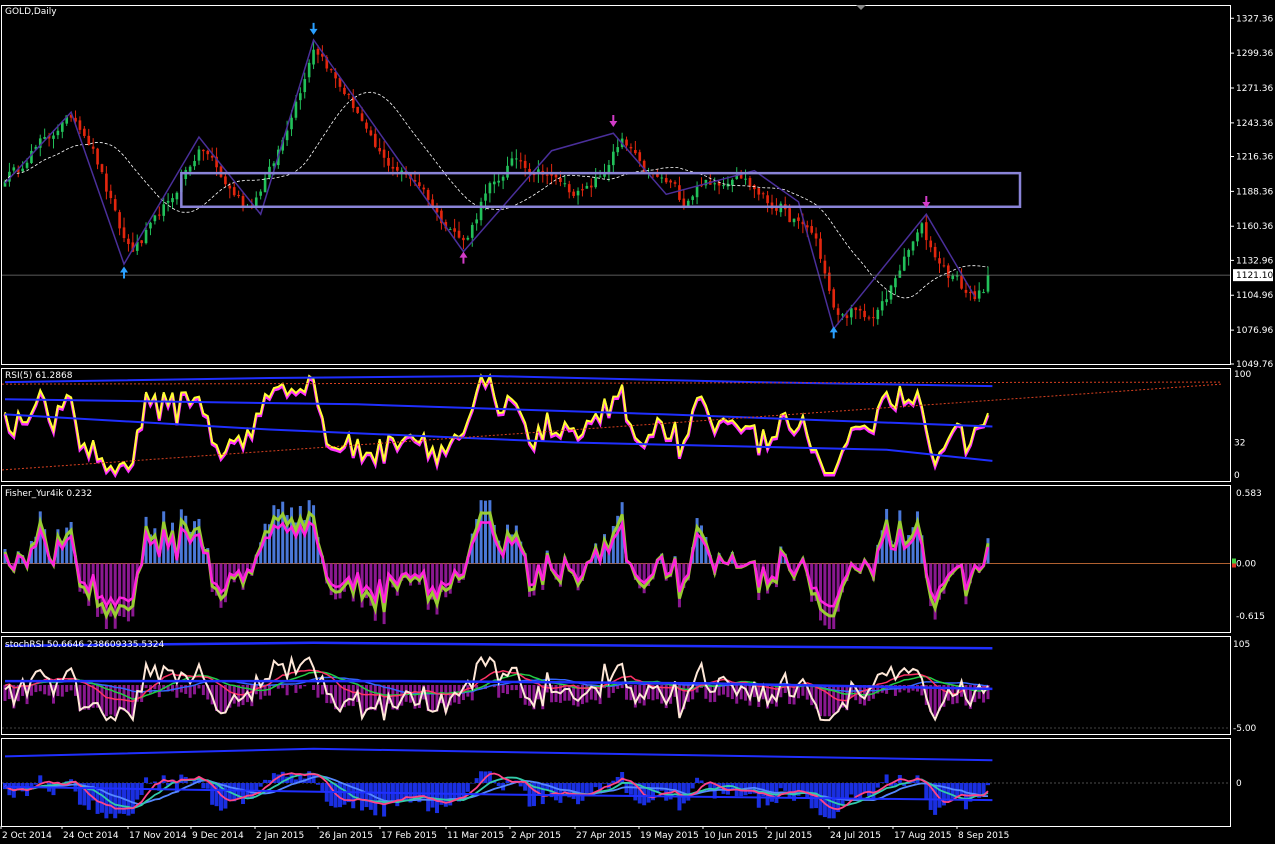 Image resolution: width=1275 pixels, height=844 pixels. What do you see at coordinates (1241, 645) in the screenshot?
I see `stoch-level-label: 105` at bounding box center [1241, 645].